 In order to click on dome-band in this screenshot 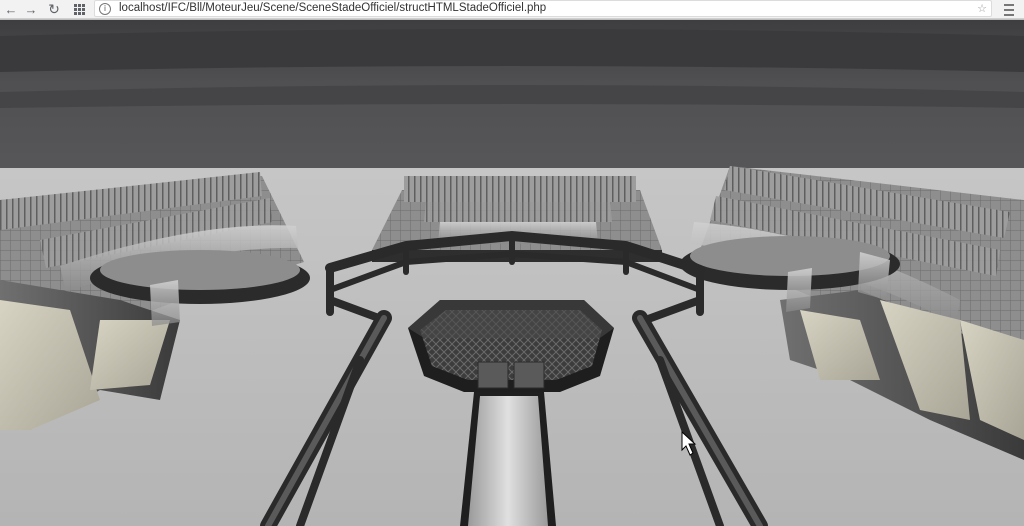, I will do `click(512, 50)`.